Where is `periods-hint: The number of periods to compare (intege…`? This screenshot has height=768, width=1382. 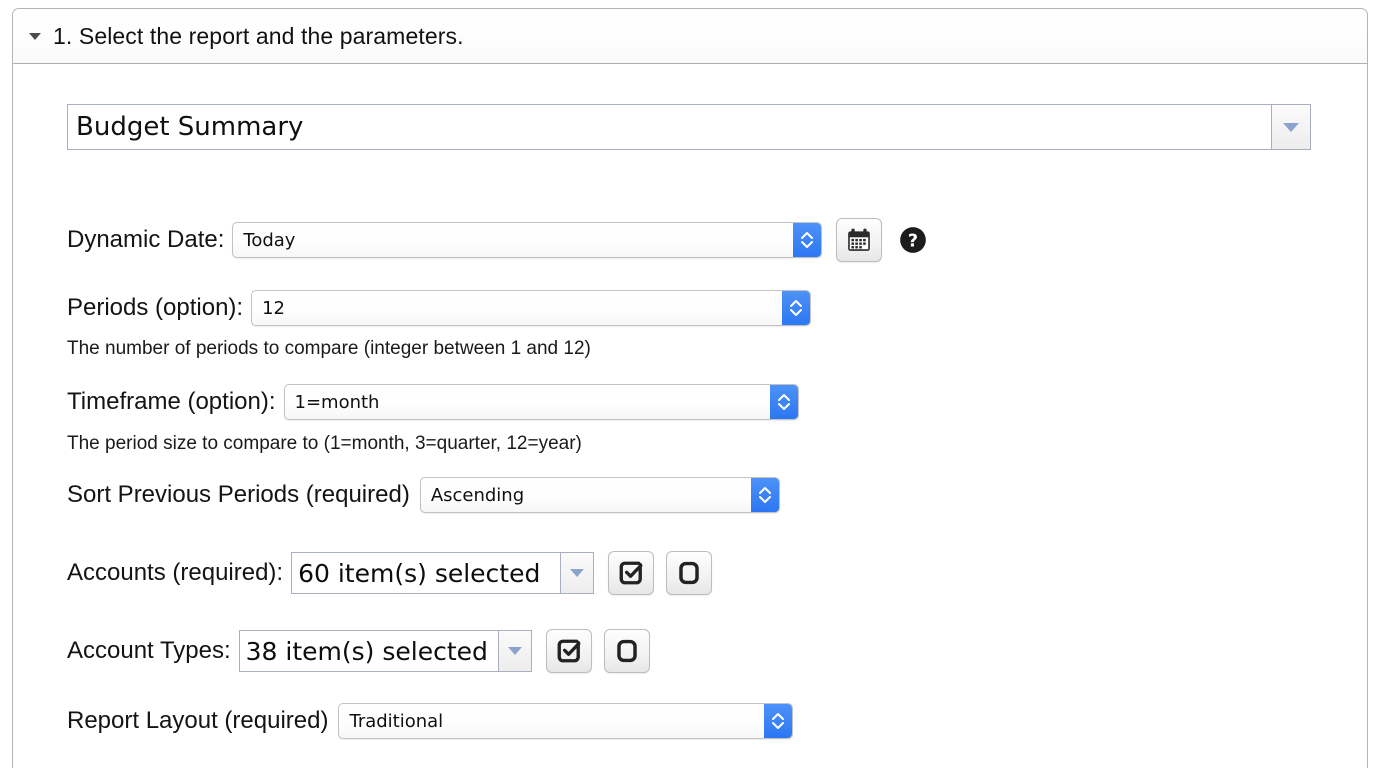
periods-hint: The number of periods to compare (intege… is located at coordinates (329, 348).